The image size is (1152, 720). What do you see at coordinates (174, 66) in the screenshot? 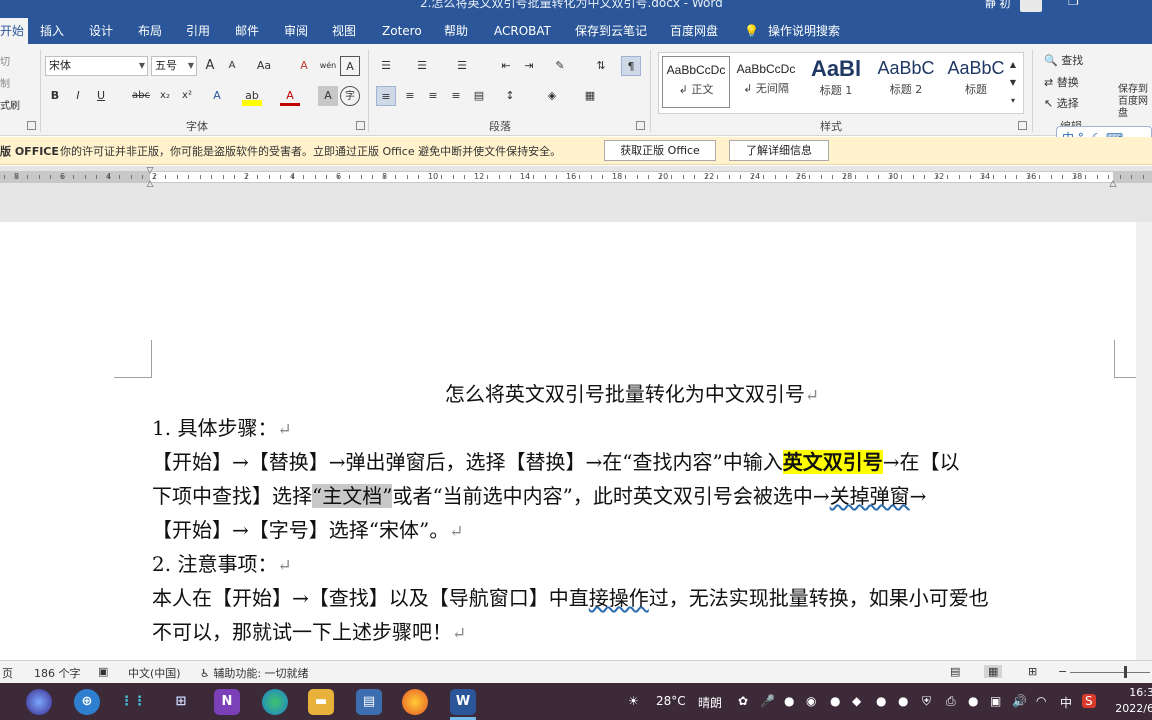
I see `font-size-select: 五号 ▼` at bounding box center [174, 66].